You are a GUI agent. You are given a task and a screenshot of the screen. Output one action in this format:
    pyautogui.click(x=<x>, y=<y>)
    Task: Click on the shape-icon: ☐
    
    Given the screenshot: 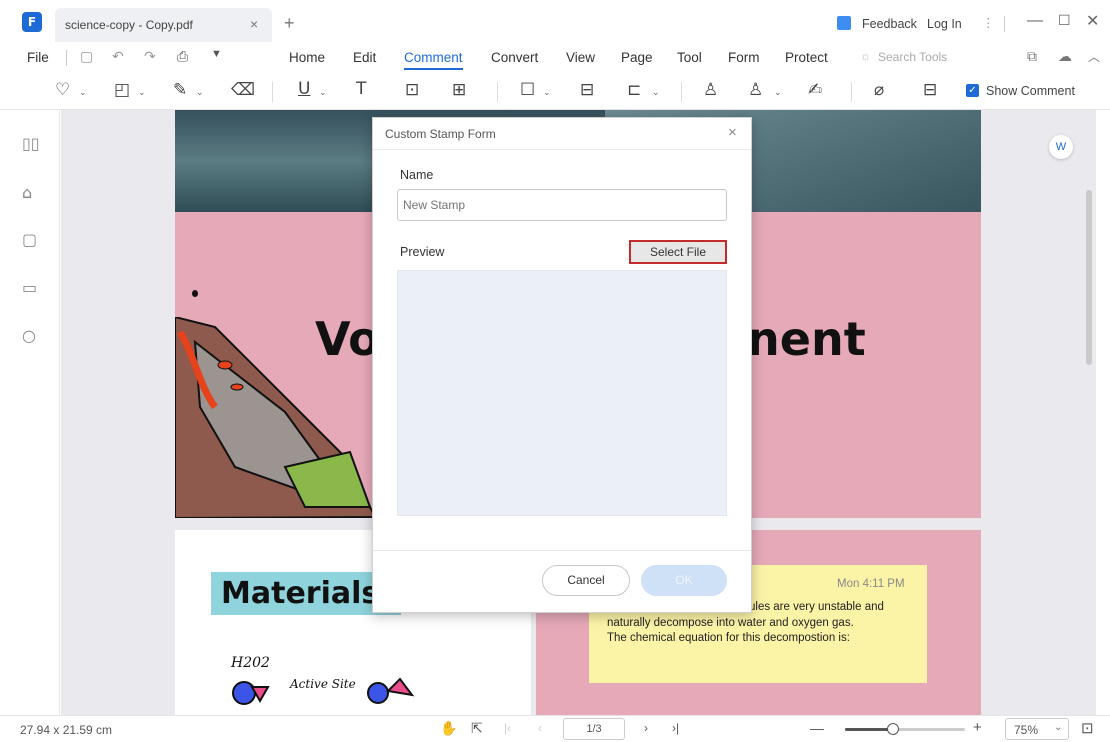 What is the action you would take?
    pyautogui.click(x=527, y=90)
    